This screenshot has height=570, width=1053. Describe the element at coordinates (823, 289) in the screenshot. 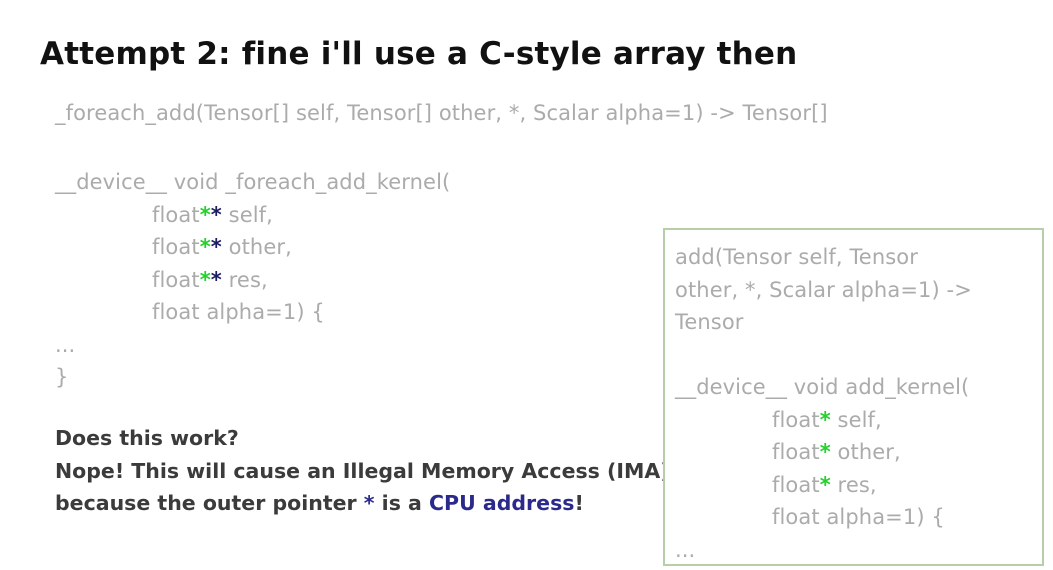

I see `single-signature-line: other, *, Scalar alpha=1) ->` at that location.